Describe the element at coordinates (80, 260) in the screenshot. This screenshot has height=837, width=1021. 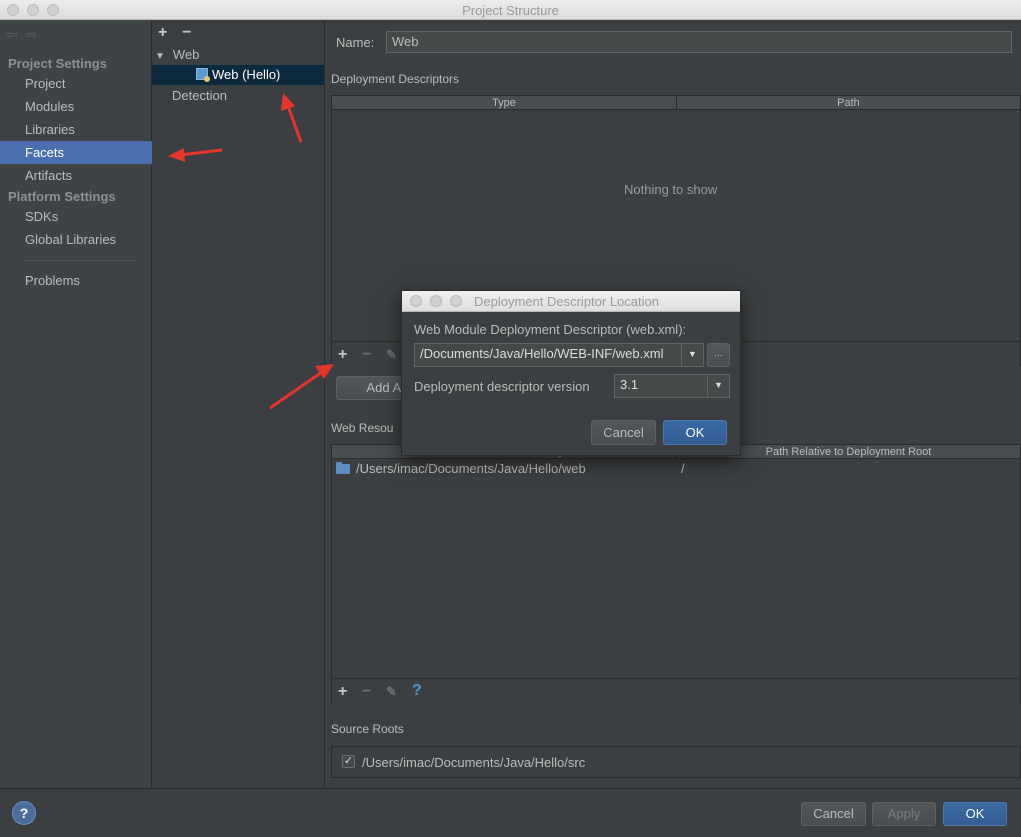
I see `sidebar-divider` at that location.